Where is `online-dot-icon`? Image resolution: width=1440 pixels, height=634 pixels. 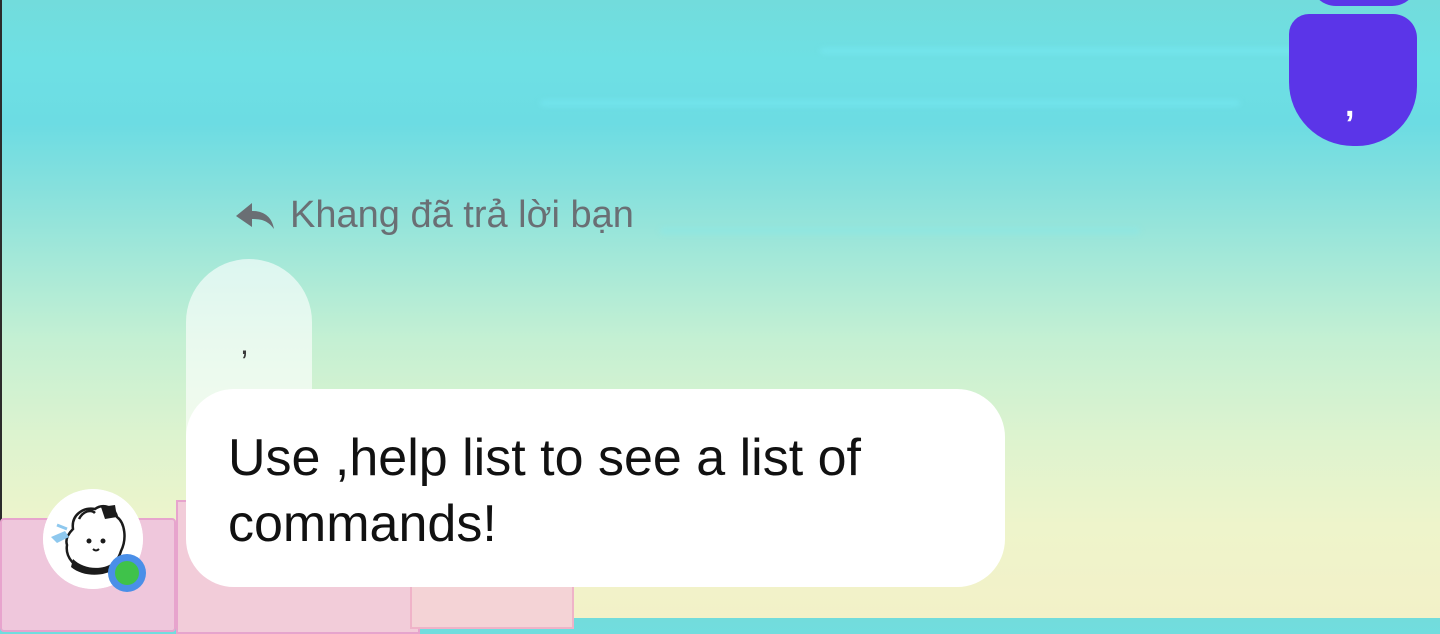 online-dot-icon is located at coordinates (127, 573).